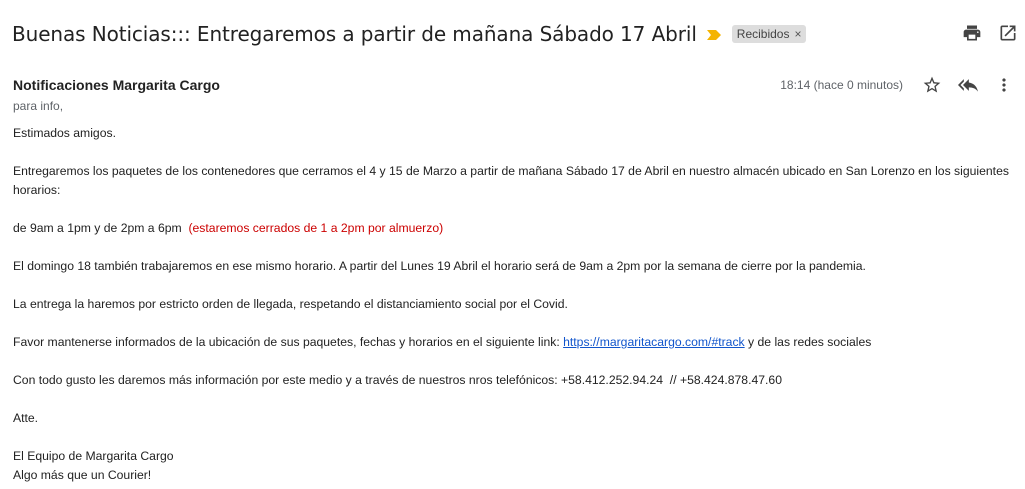 This screenshot has width=1025, height=489. What do you see at coordinates (810, 342) in the screenshot?
I see `link-outro: y de las redes sociales` at bounding box center [810, 342].